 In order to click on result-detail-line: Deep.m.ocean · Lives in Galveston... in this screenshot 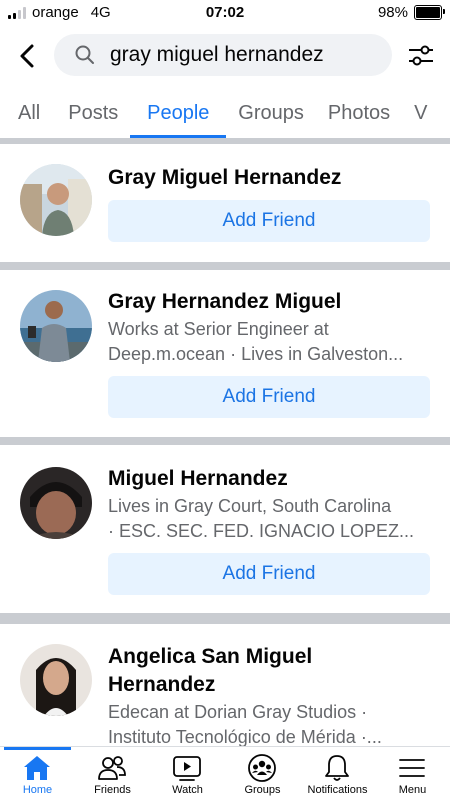, I will do `click(256, 354)`.